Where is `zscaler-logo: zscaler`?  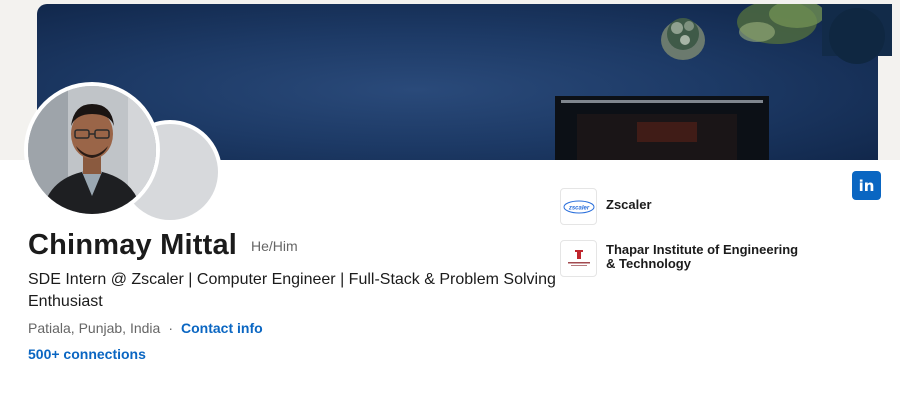 zscaler-logo: zscaler is located at coordinates (578, 206).